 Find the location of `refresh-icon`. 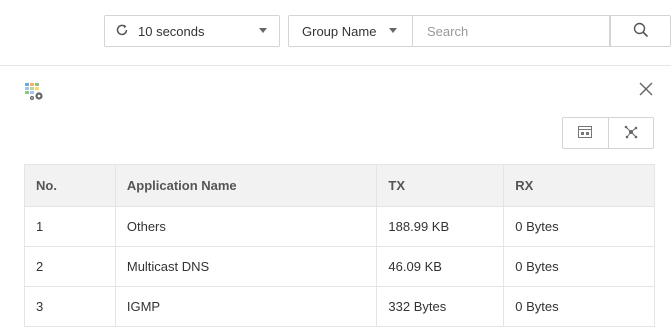

refresh-icon is located at coordinates (122, 31).